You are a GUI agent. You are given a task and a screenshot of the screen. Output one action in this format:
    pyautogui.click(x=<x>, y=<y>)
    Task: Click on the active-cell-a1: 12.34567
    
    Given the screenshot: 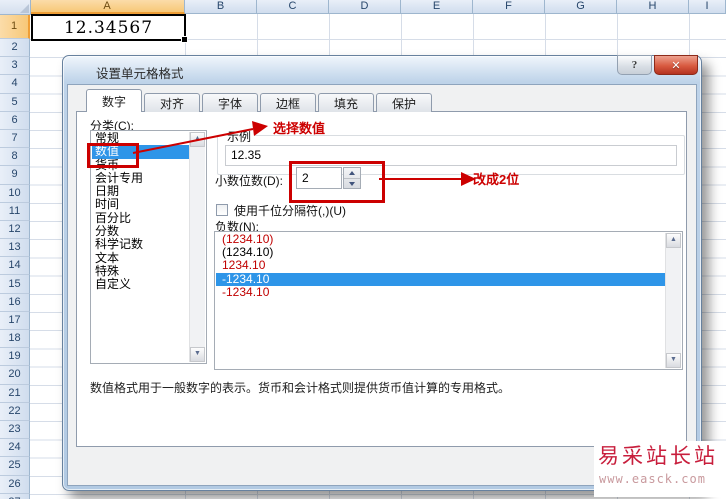 What is the action you would take?
    pyautogui.click(x=109, y=28)
    